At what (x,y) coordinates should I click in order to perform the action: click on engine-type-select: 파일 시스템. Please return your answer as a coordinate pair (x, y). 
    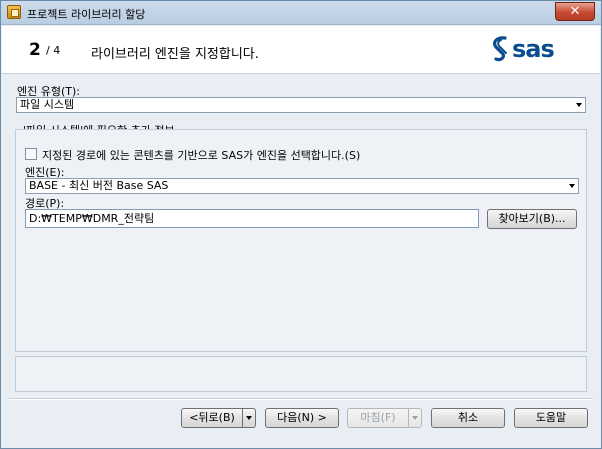
    Looking at the image, I should click on (301, 105).